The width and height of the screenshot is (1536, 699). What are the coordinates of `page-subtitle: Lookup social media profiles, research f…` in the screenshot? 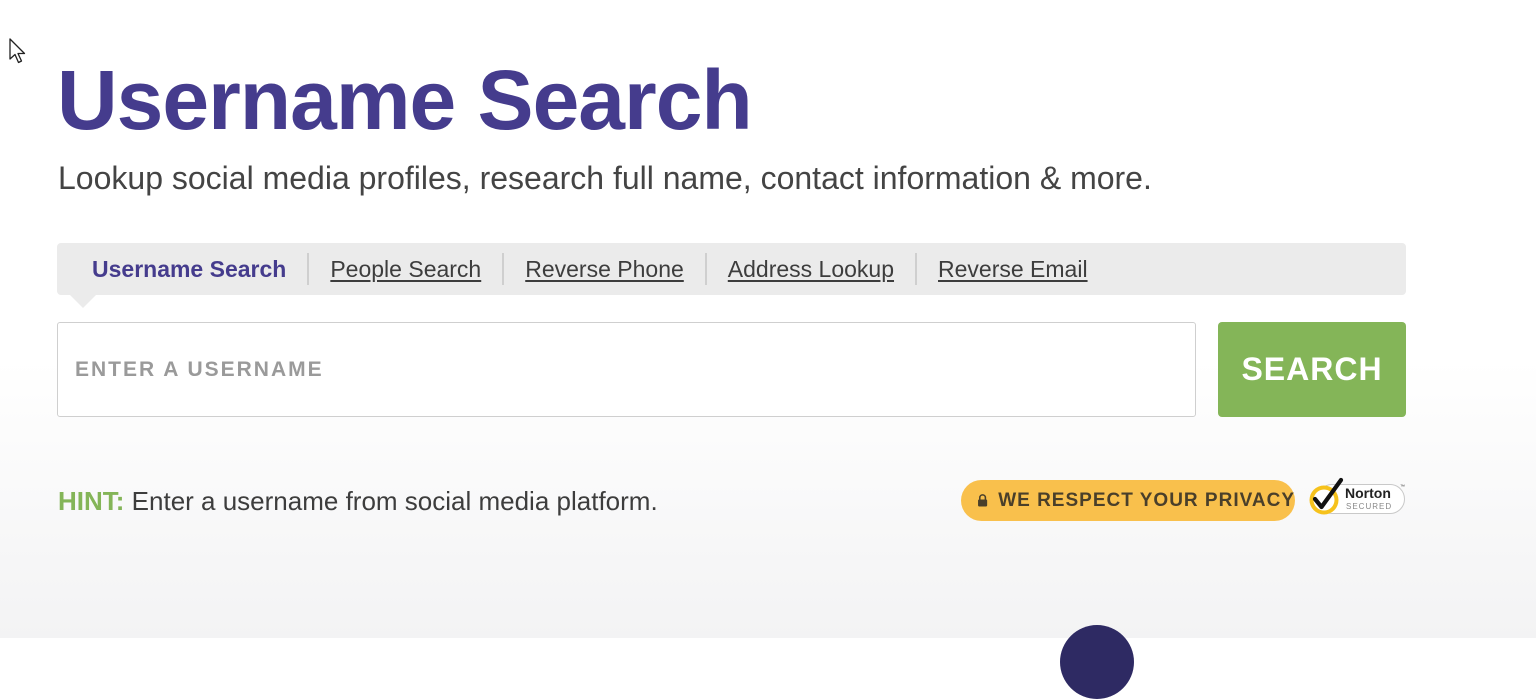 It's located at (605, 178).